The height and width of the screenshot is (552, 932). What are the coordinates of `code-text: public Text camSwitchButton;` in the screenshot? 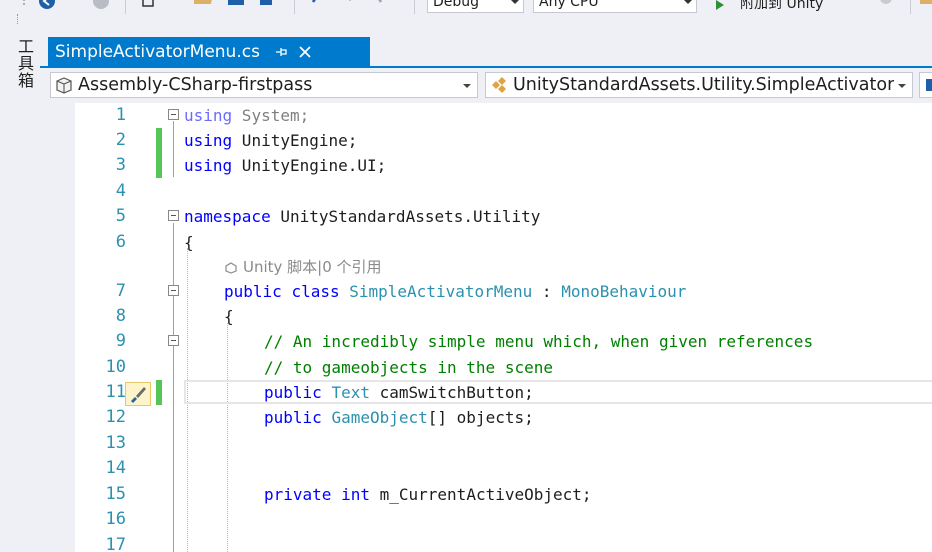 It's located at (399, 392).